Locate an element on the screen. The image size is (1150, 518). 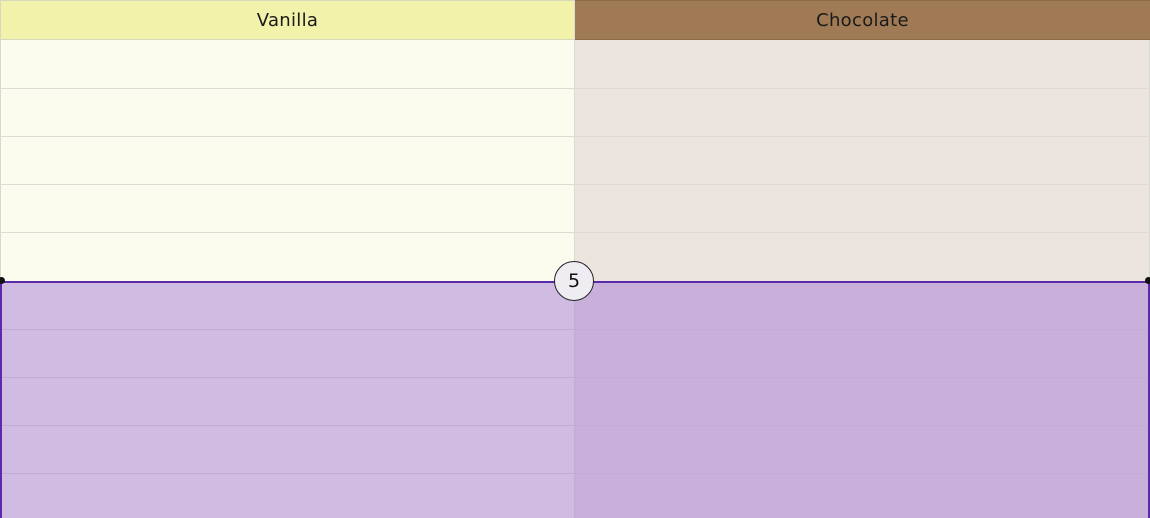
selection-handle-right is located at coordinates (1147, 280).